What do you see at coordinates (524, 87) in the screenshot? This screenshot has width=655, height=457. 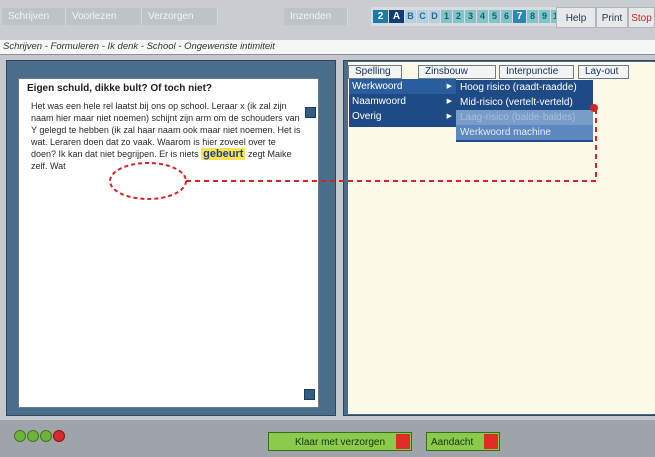 I see `submenu-hoog-risico: Hoog risico (raadt-raadde)` at bounding box center [524, 87].